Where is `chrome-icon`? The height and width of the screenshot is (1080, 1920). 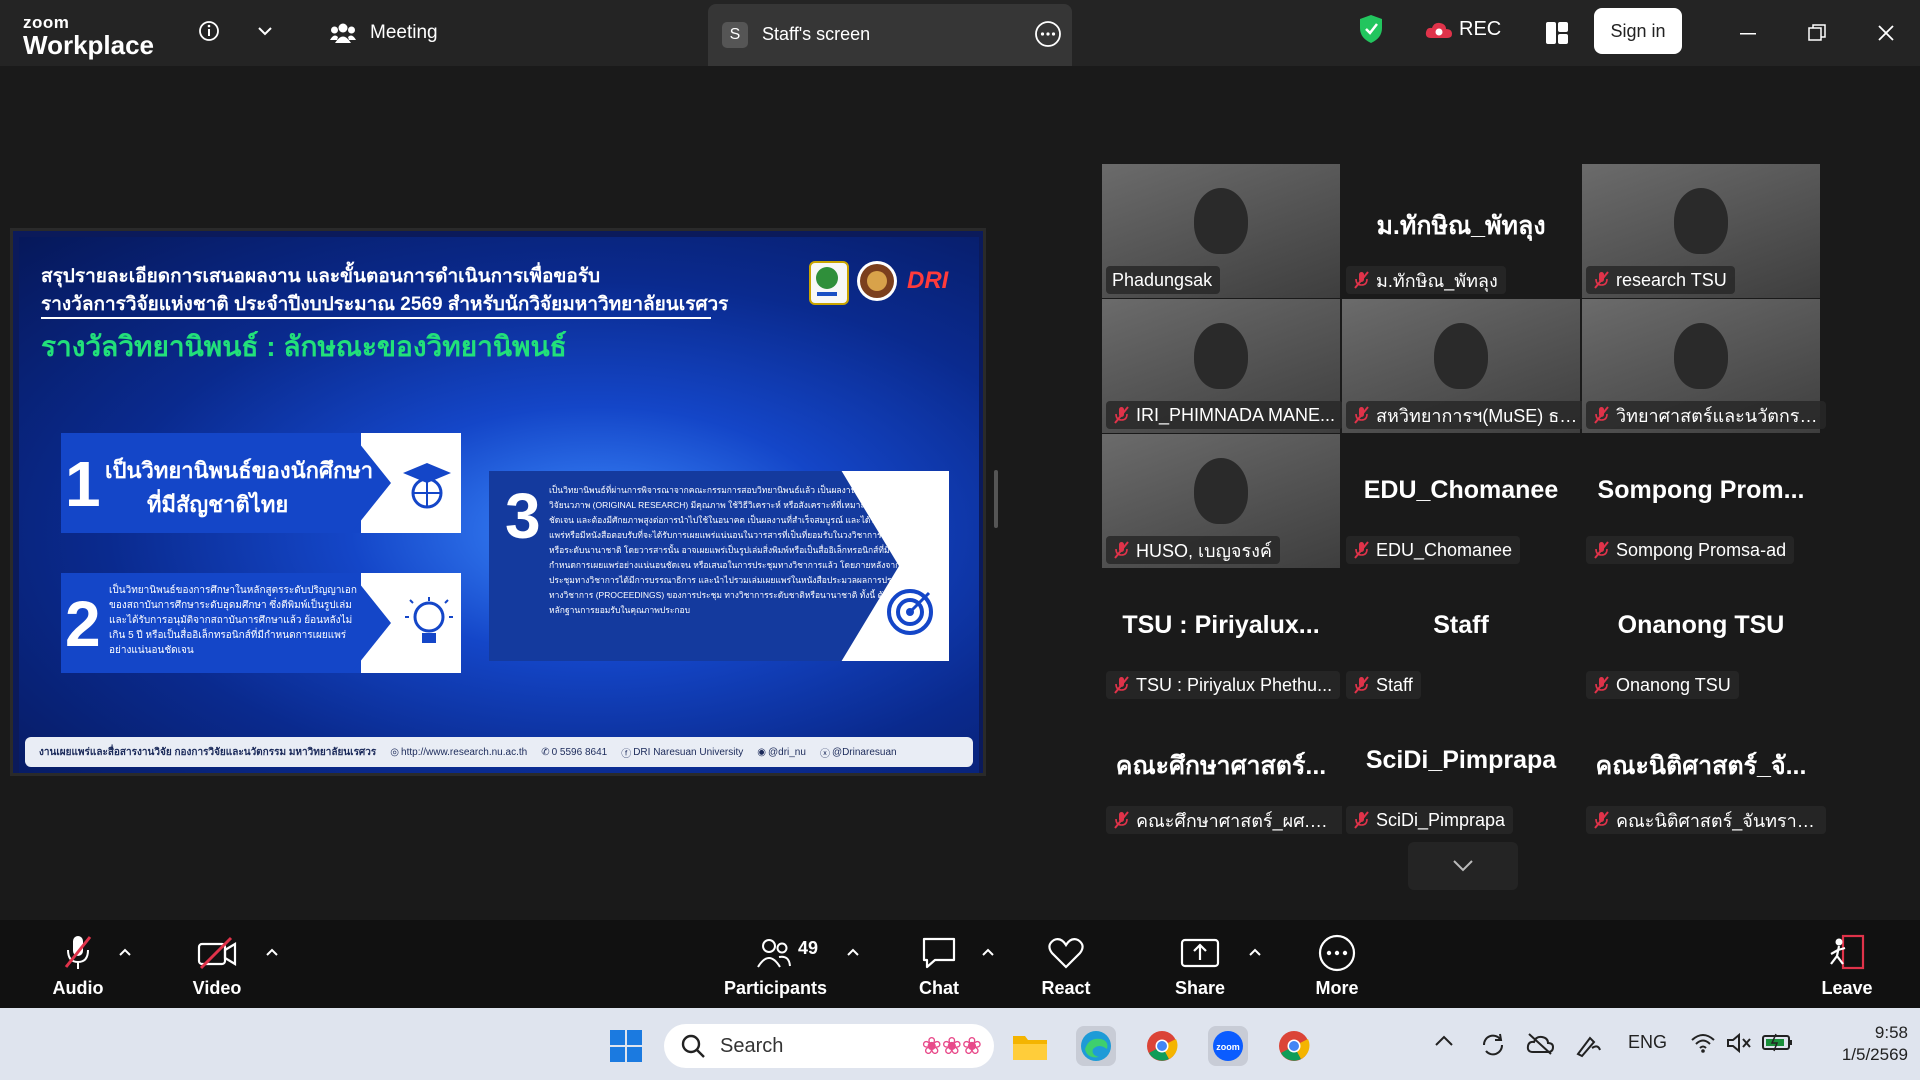
chrome-icon is located at coordinates (1162, 1046).